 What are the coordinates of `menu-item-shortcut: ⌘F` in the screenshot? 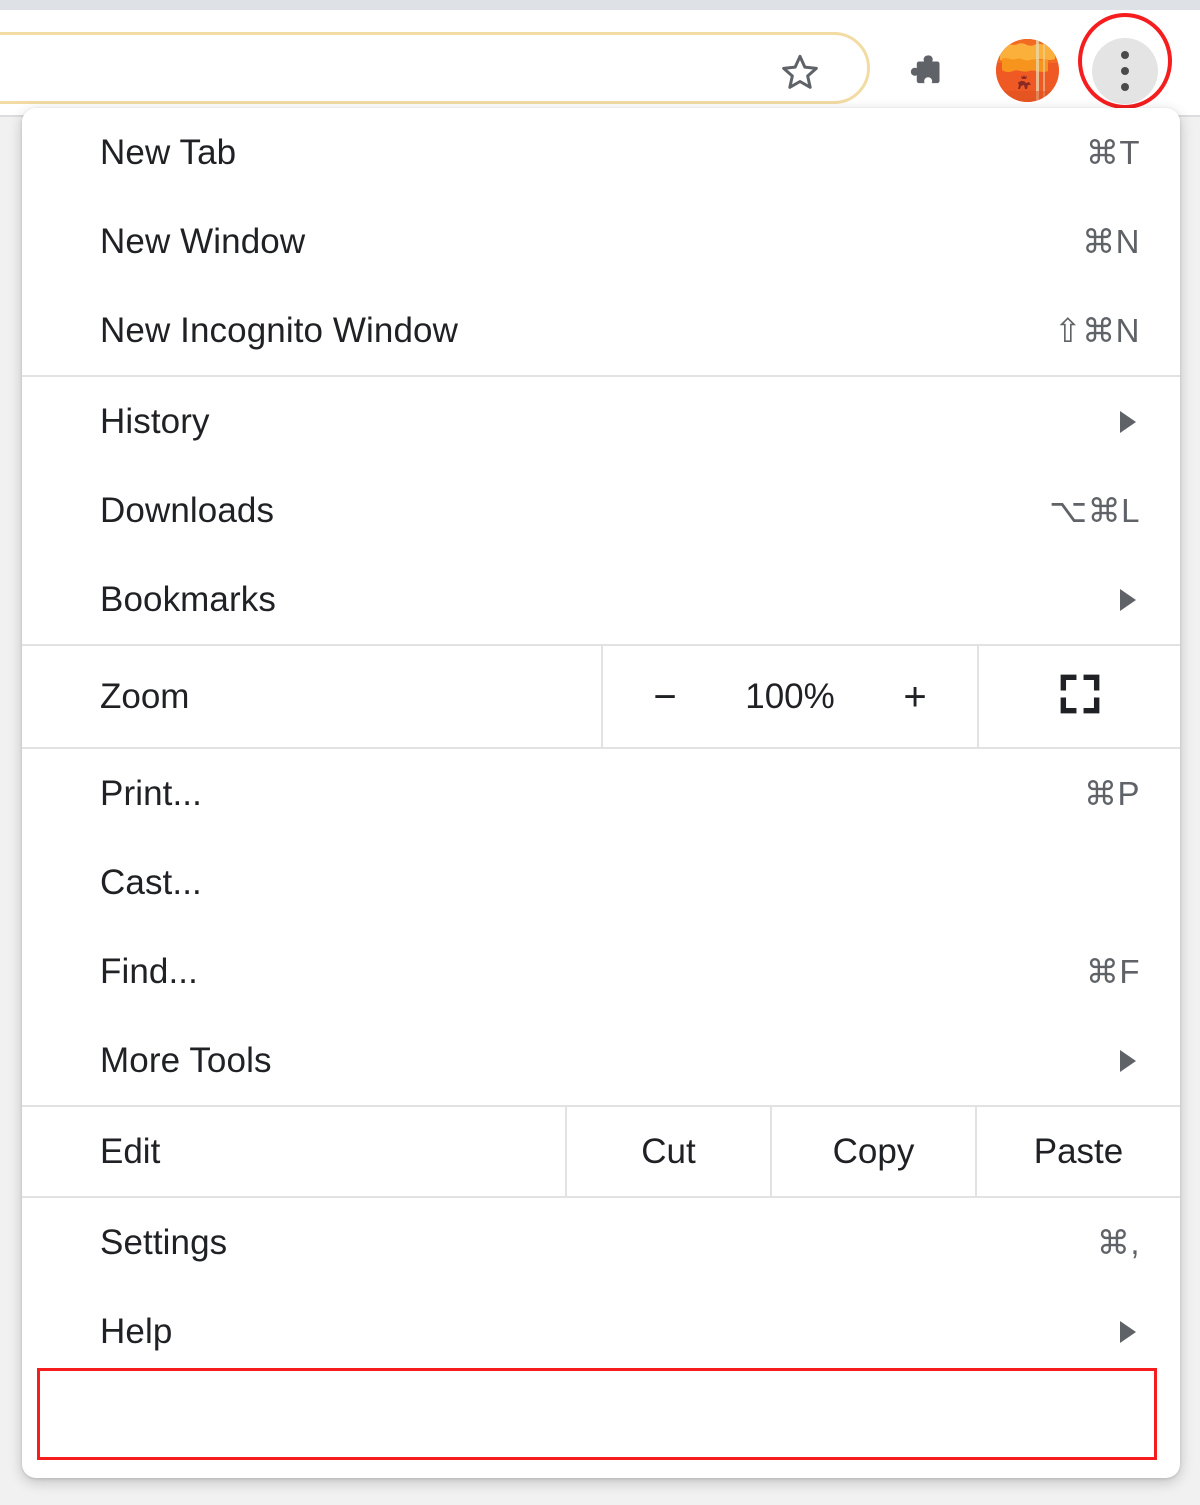 It's located at (1112, 971).